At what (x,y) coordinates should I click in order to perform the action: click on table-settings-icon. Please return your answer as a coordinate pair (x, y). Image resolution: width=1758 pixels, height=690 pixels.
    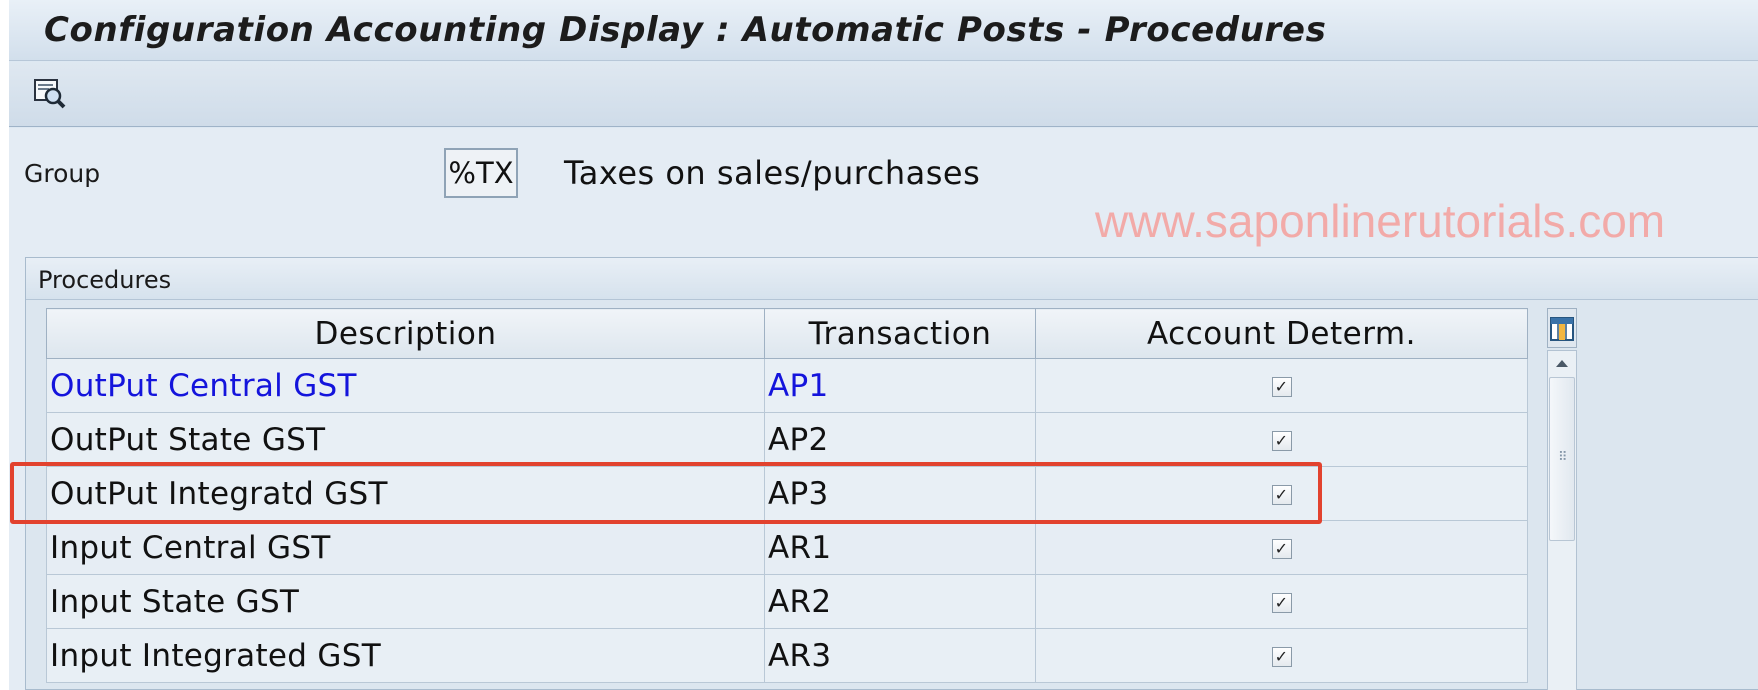
    Looking at the image, I should click on (1562, 329).